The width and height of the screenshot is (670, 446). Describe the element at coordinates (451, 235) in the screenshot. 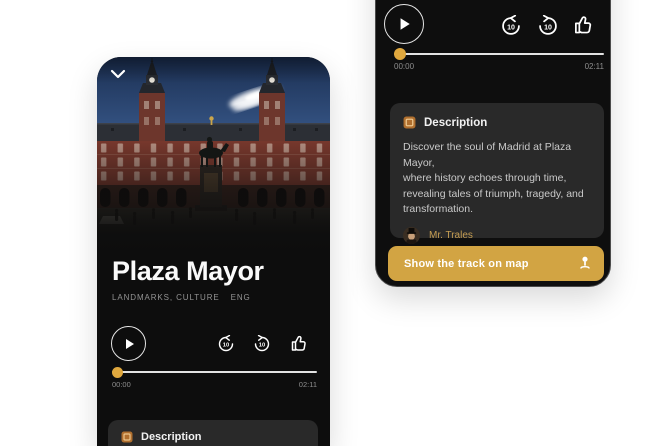

I see `author-name: Mr. Trales` at that location.